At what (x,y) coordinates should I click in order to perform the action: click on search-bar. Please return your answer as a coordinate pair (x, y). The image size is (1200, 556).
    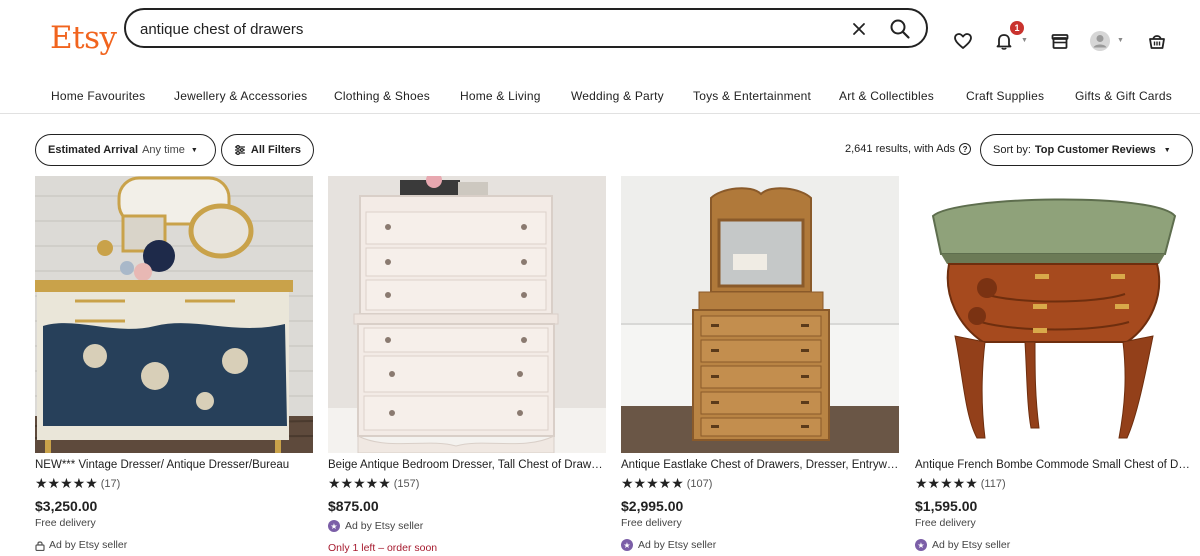
    Looking at the image, I should click on (526, 28).